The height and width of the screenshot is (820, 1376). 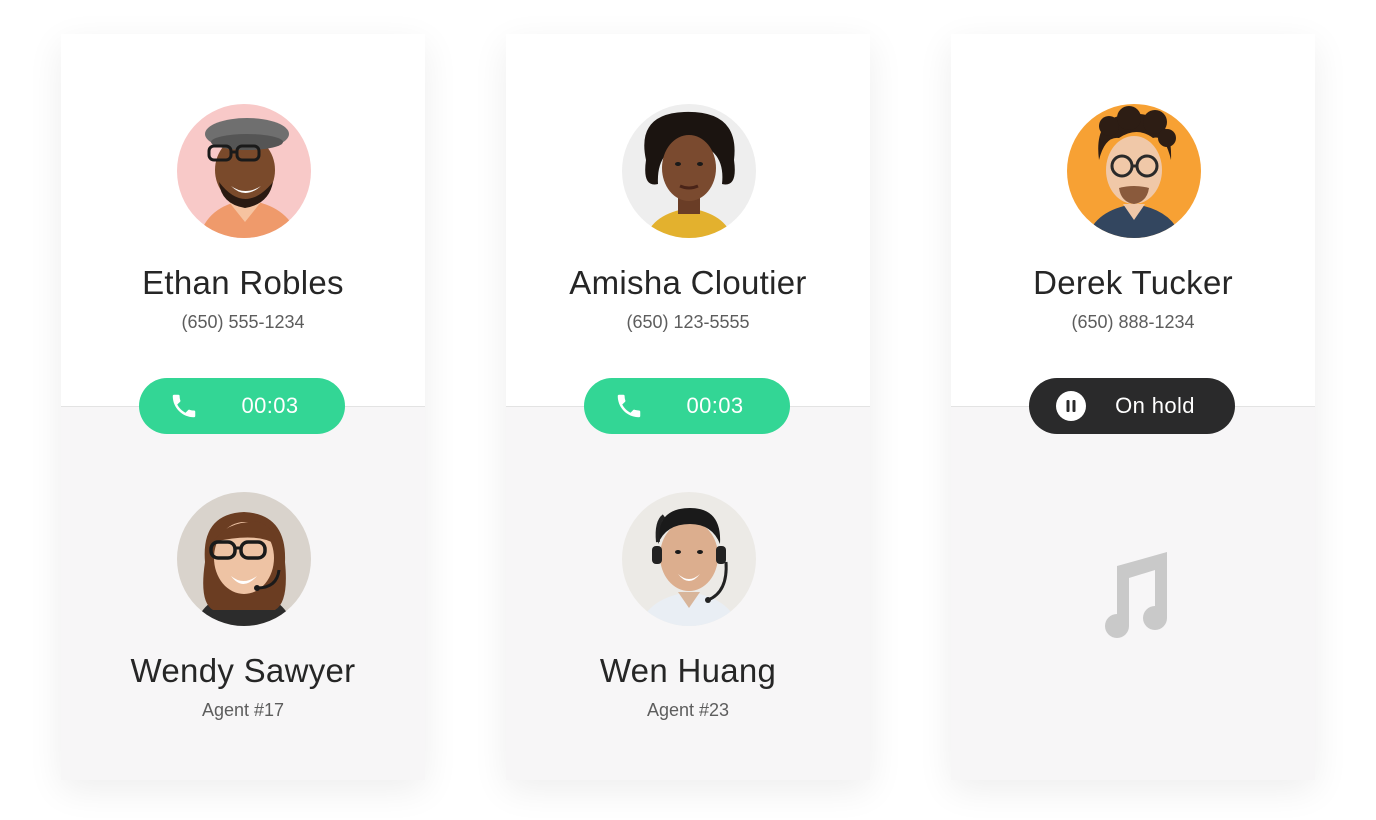 What do you see at coordinates (688, 282) in the screenshot?
I see `caller-name: Amisha Cloutier` at bounding box center [688, 282].